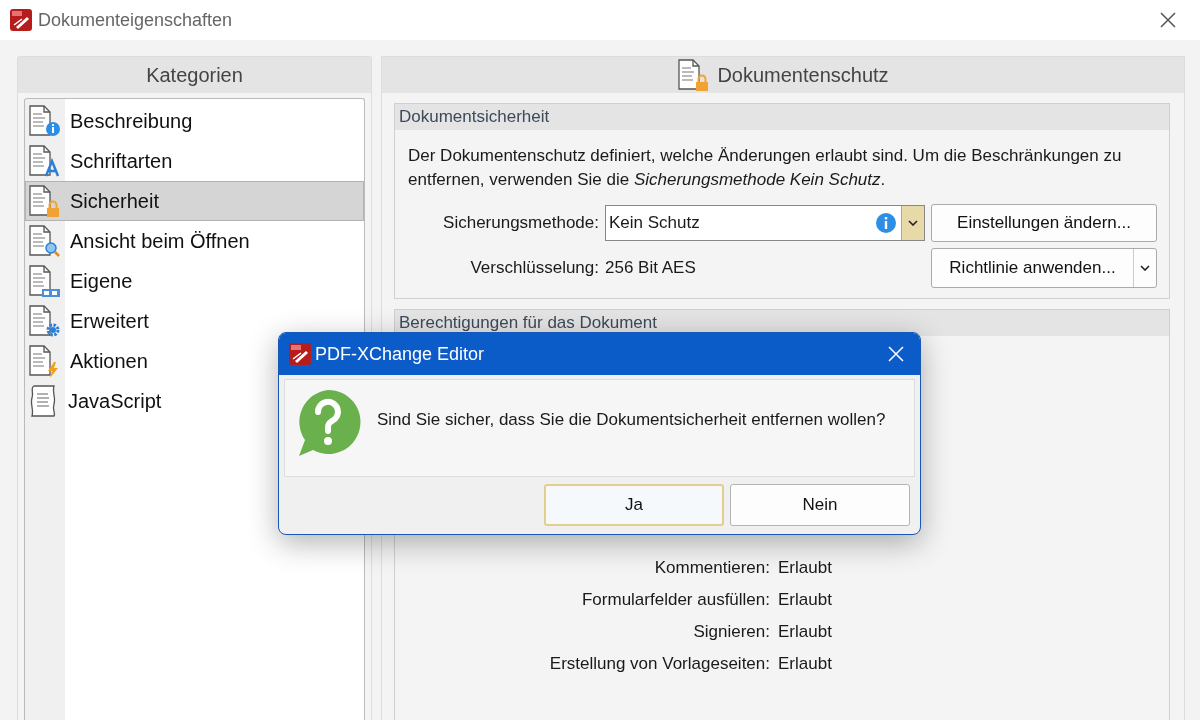 The width and height of the screenshot is (1200, 720). I want to click on dialog-button: Ja, so click(634, 505).